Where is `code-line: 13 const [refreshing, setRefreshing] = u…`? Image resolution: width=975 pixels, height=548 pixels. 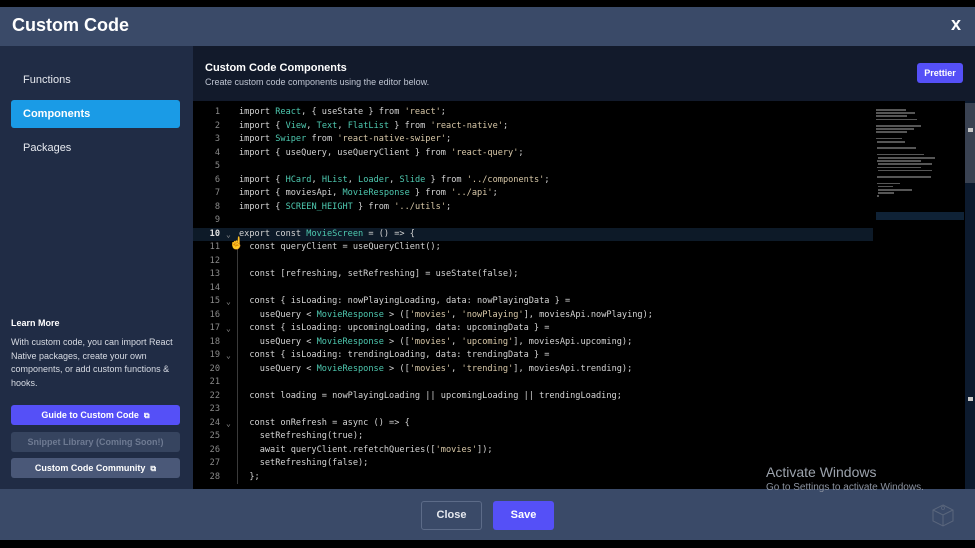 code-line: 13 const [refreshing, setRefreshing] = u… is located at coordinates (533, 275).